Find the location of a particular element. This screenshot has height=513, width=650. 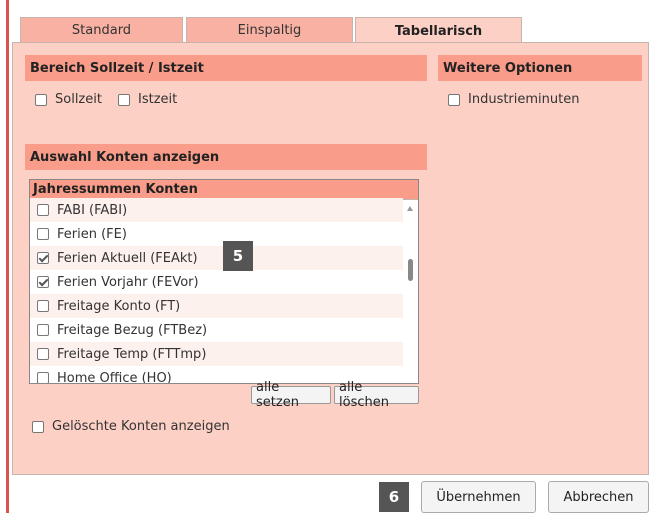

option-istzeit: Istzeit is located at coordinates (147, 99).